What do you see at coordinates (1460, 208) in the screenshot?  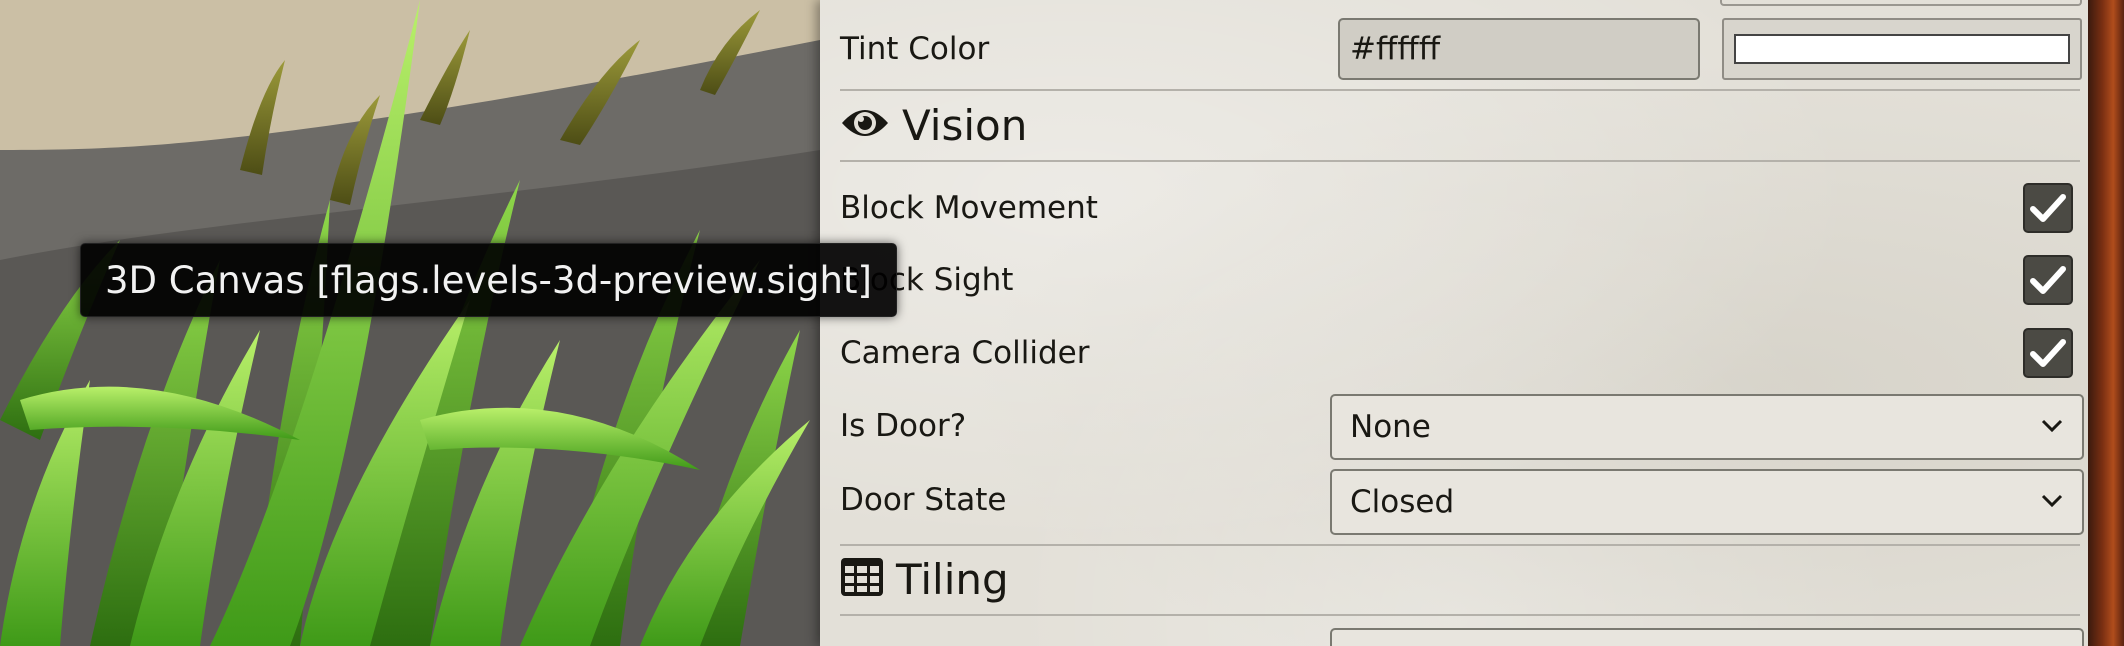 I see `block-movement-row: Block Movement` at bounding box center [1460, 208].